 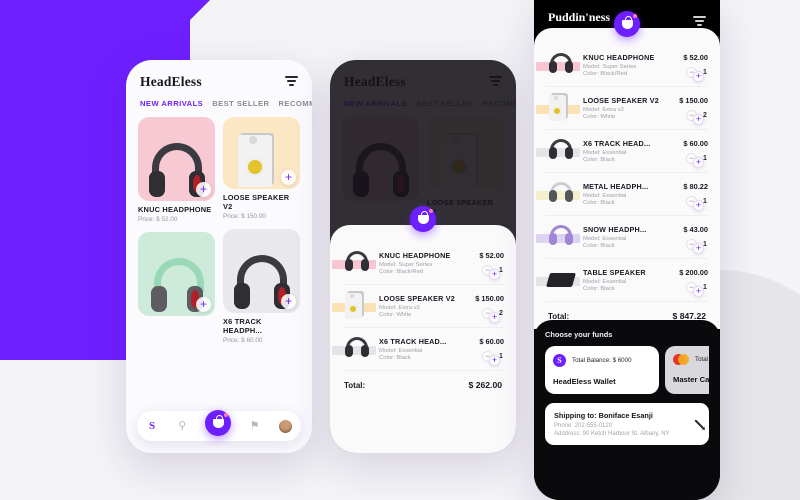 I want to click on brand-logo-icon: S, so click(x=152, y=426).